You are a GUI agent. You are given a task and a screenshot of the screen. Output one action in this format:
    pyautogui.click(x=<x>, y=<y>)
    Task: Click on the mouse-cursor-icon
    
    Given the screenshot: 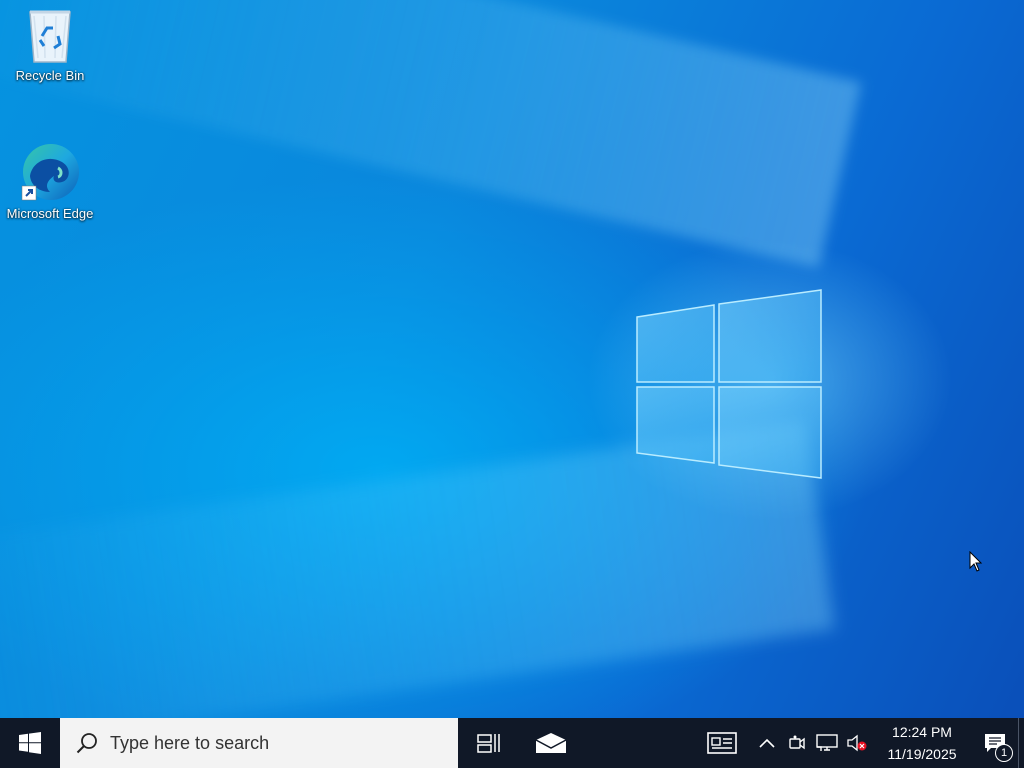 What is the action you would take?
    pyautogui.click(x=976, y=561)
    